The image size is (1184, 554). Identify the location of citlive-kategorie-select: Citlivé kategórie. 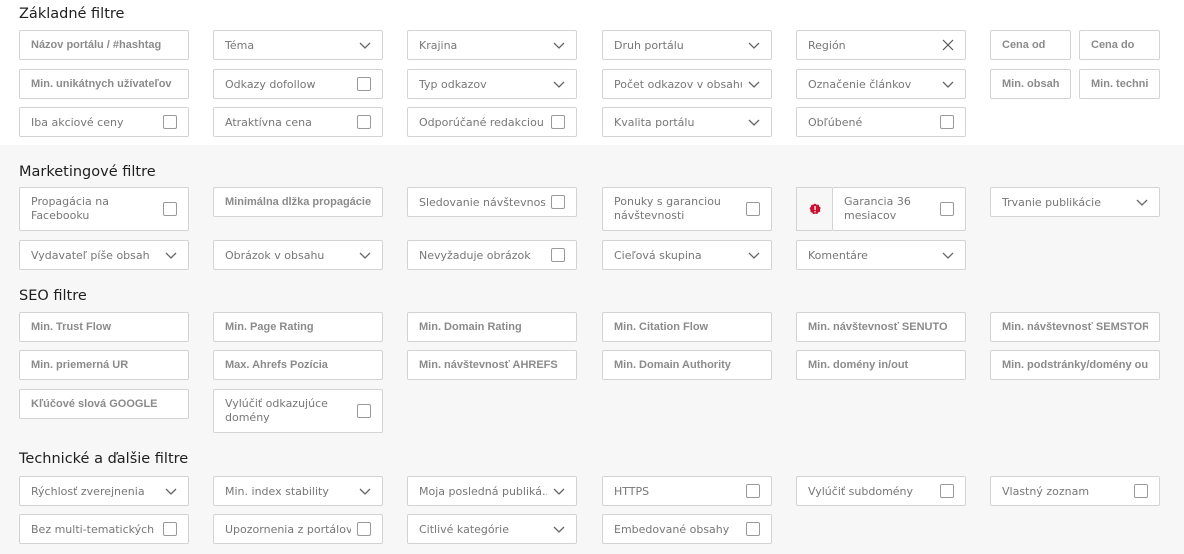
(492, 529).